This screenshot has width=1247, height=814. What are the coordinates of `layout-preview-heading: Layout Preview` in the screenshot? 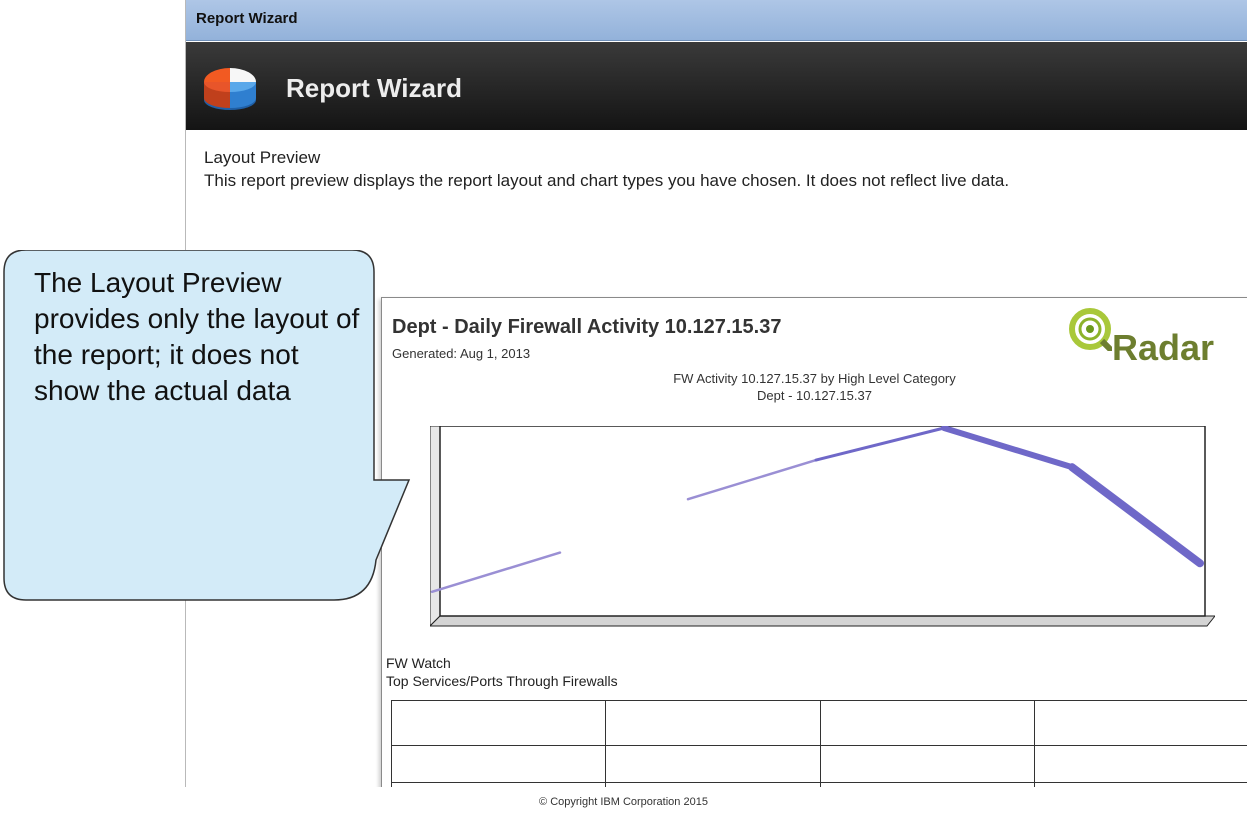 It's located at (262, 157).